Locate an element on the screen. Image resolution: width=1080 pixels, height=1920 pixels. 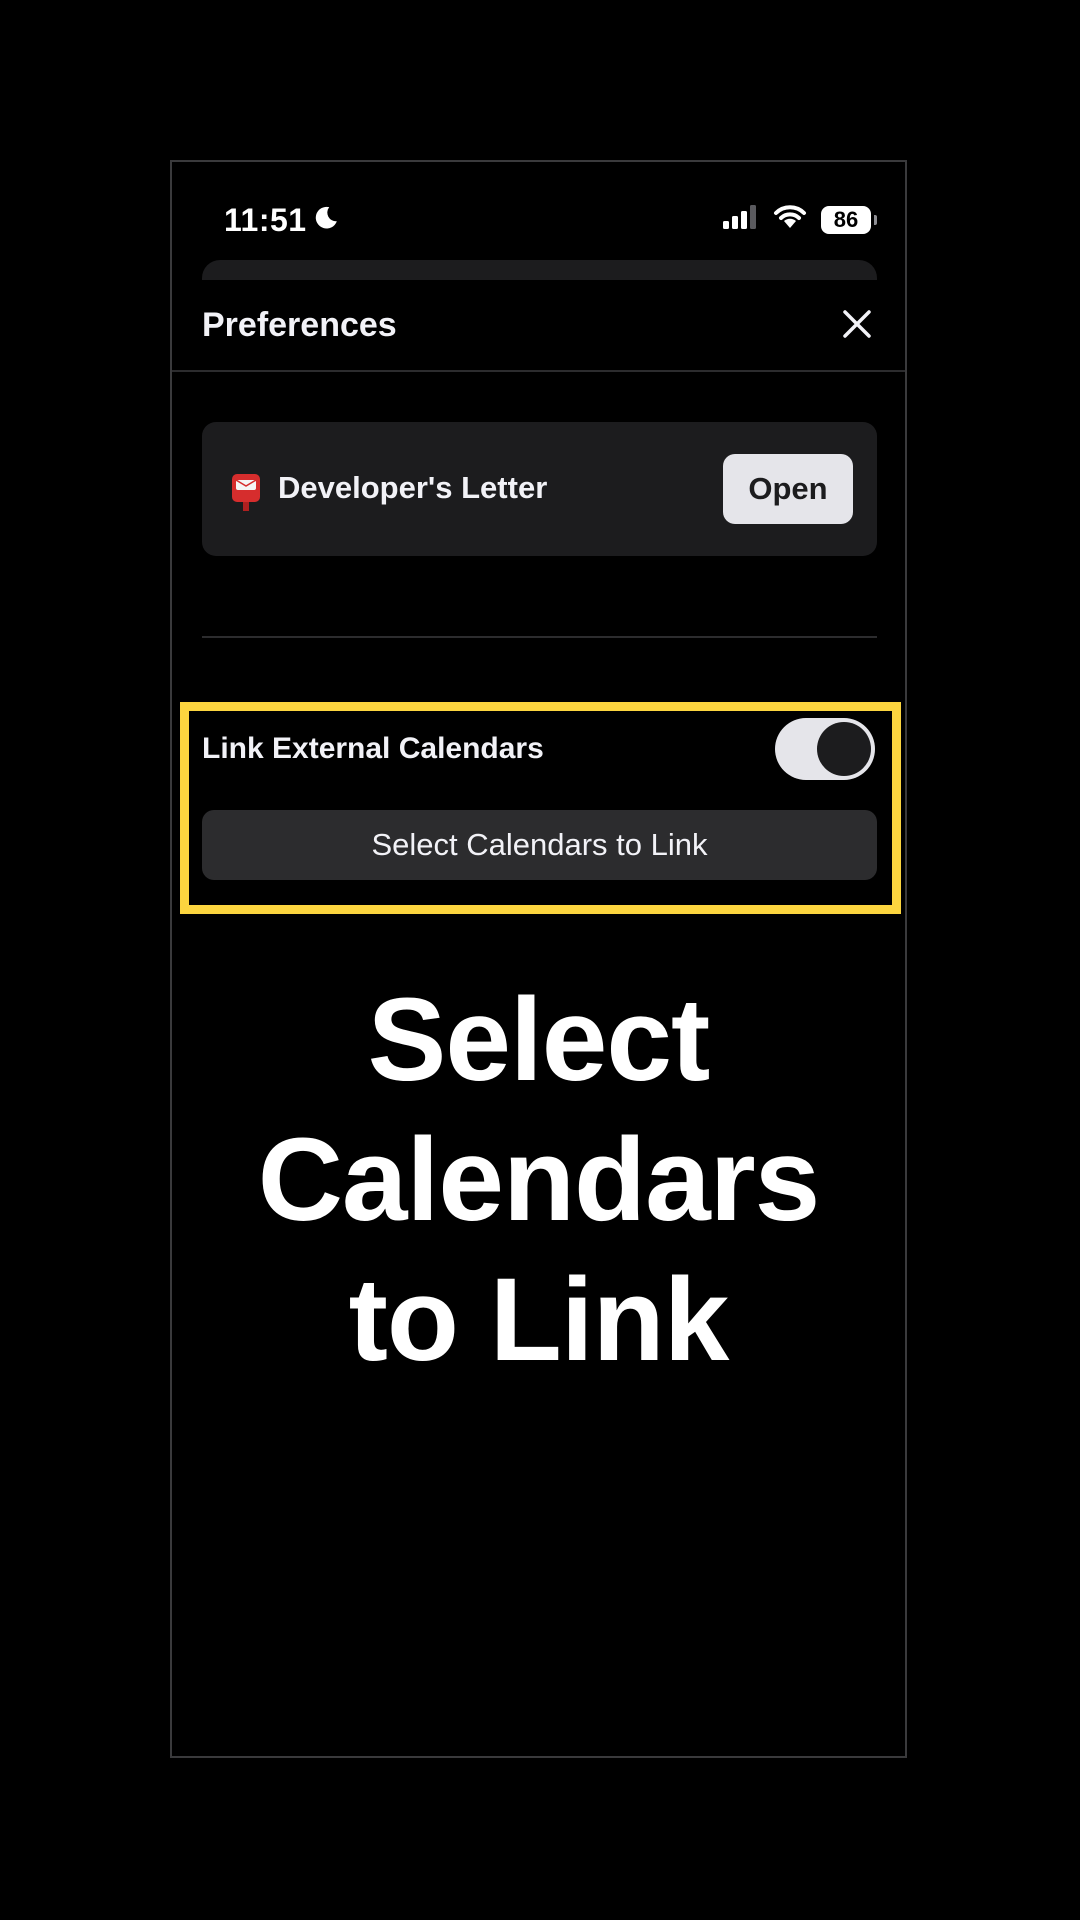
moon-icon is located at coordinates (326, 220).